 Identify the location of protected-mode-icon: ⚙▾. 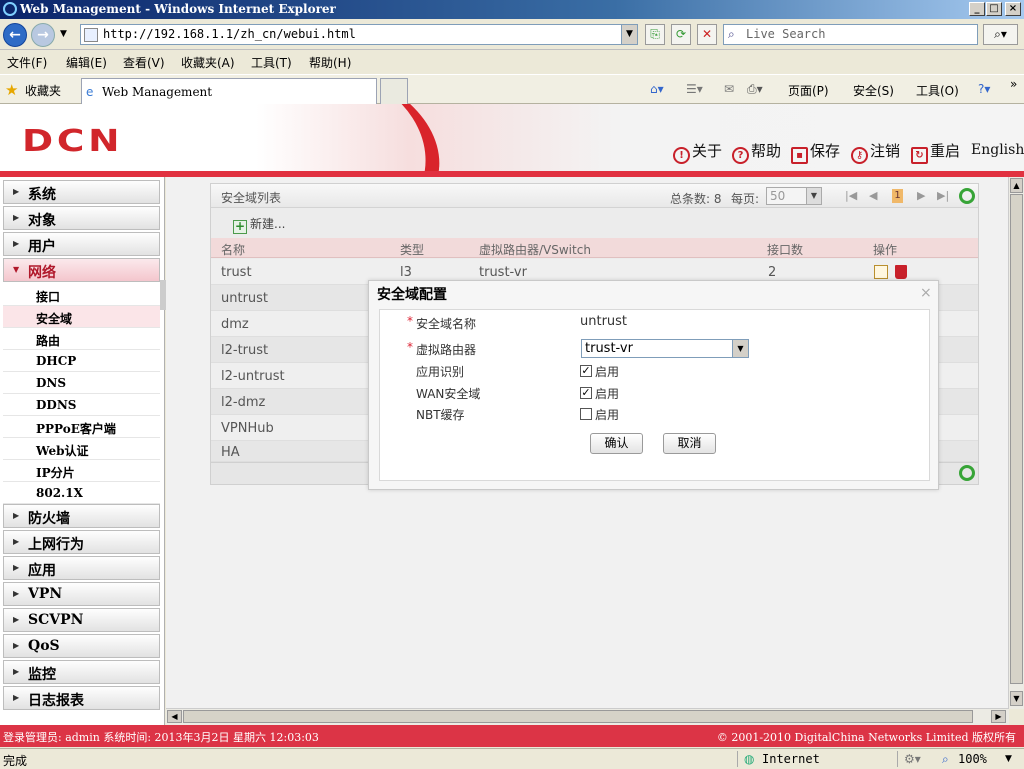
(912, 759).